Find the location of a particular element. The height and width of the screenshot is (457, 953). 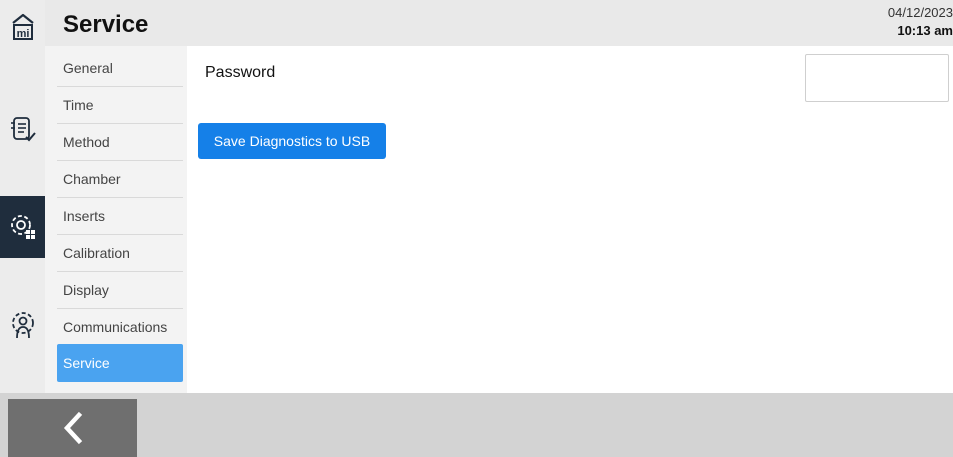

submenu-item-service: Service is located at coordinates (120, 363).